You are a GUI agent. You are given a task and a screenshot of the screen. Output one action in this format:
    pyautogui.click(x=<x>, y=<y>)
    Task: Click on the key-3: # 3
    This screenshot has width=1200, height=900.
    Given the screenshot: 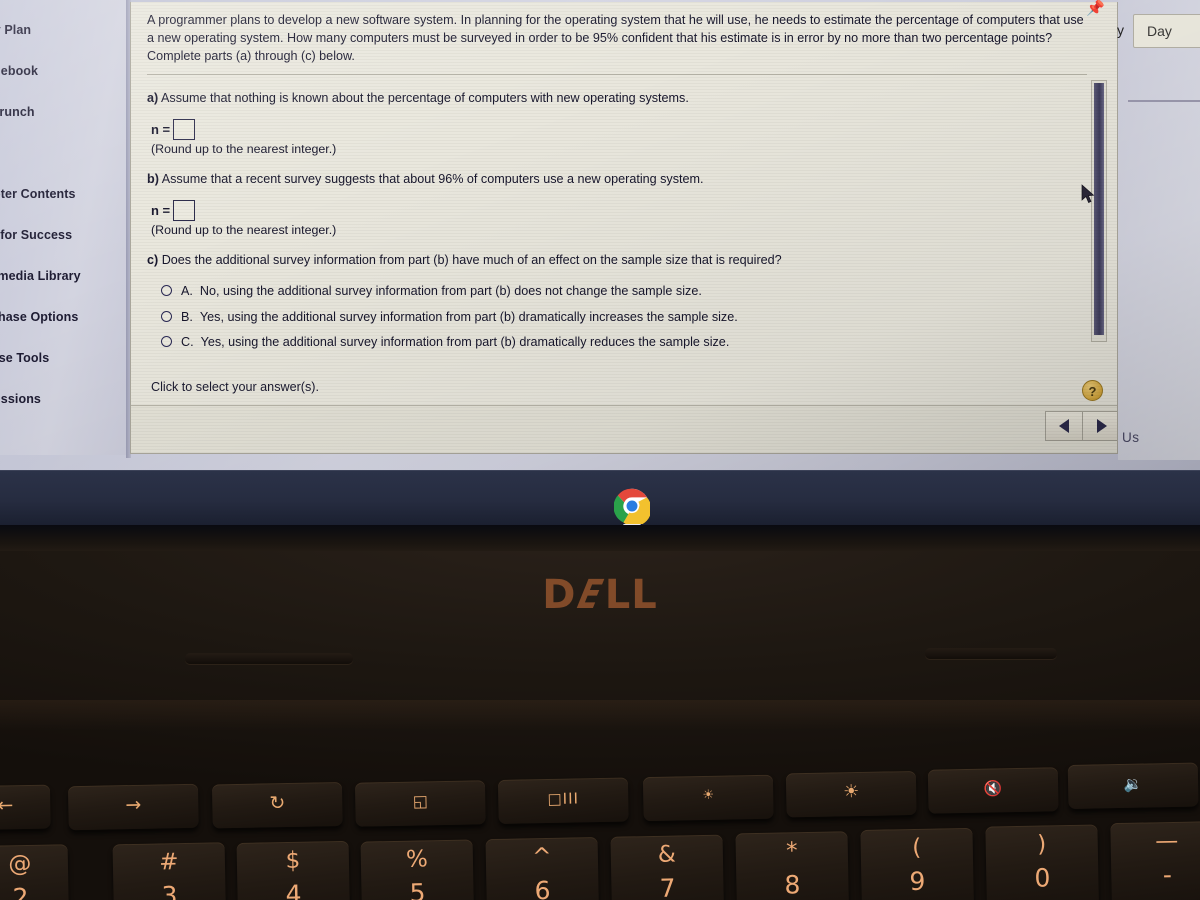 What is the action you would take?
    pyautogui.click(x=169, y=871)
    